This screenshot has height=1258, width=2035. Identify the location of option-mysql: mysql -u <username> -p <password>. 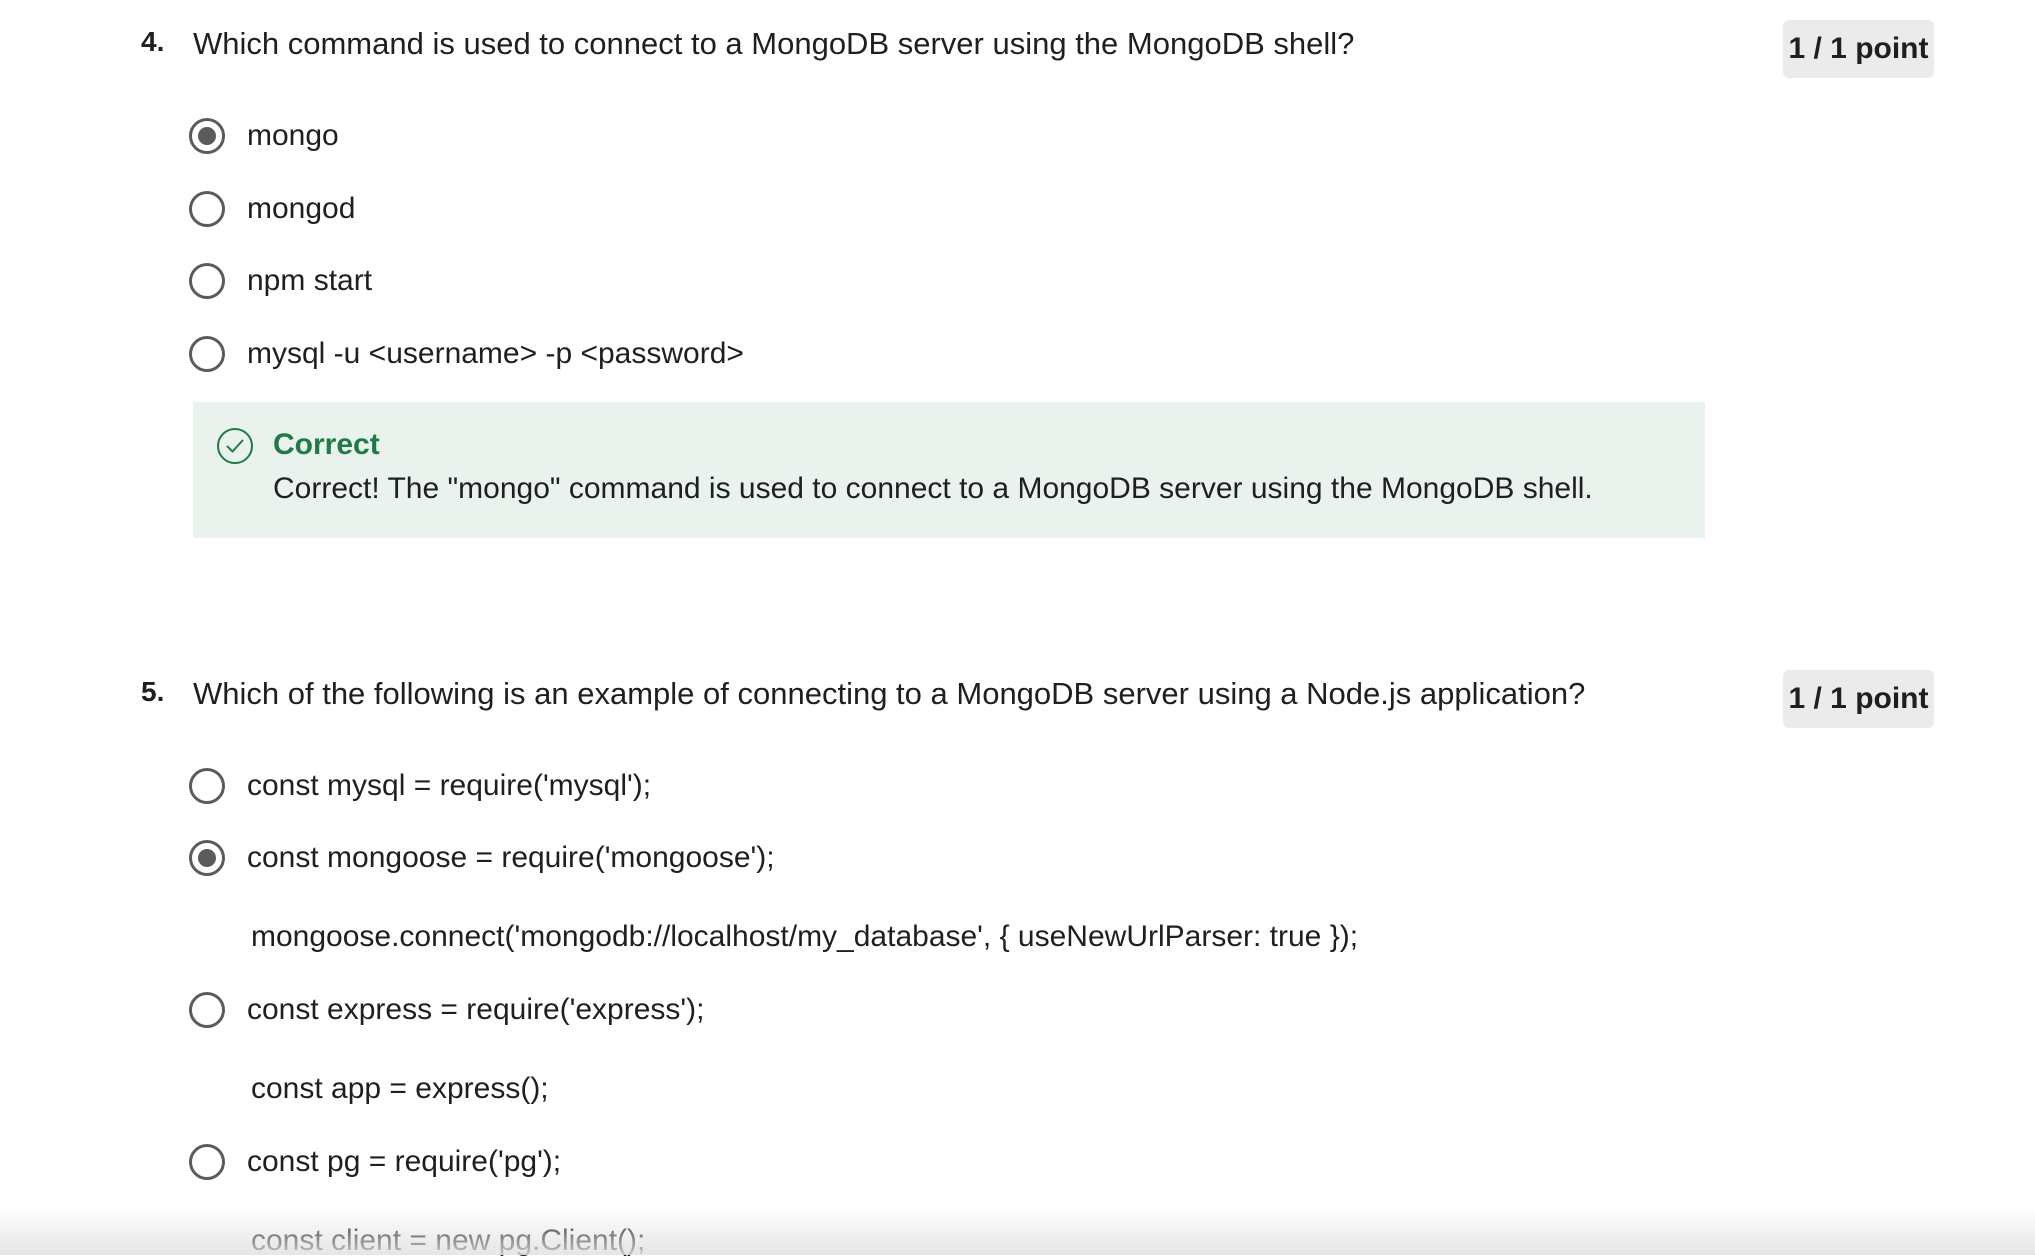
(466, 354).